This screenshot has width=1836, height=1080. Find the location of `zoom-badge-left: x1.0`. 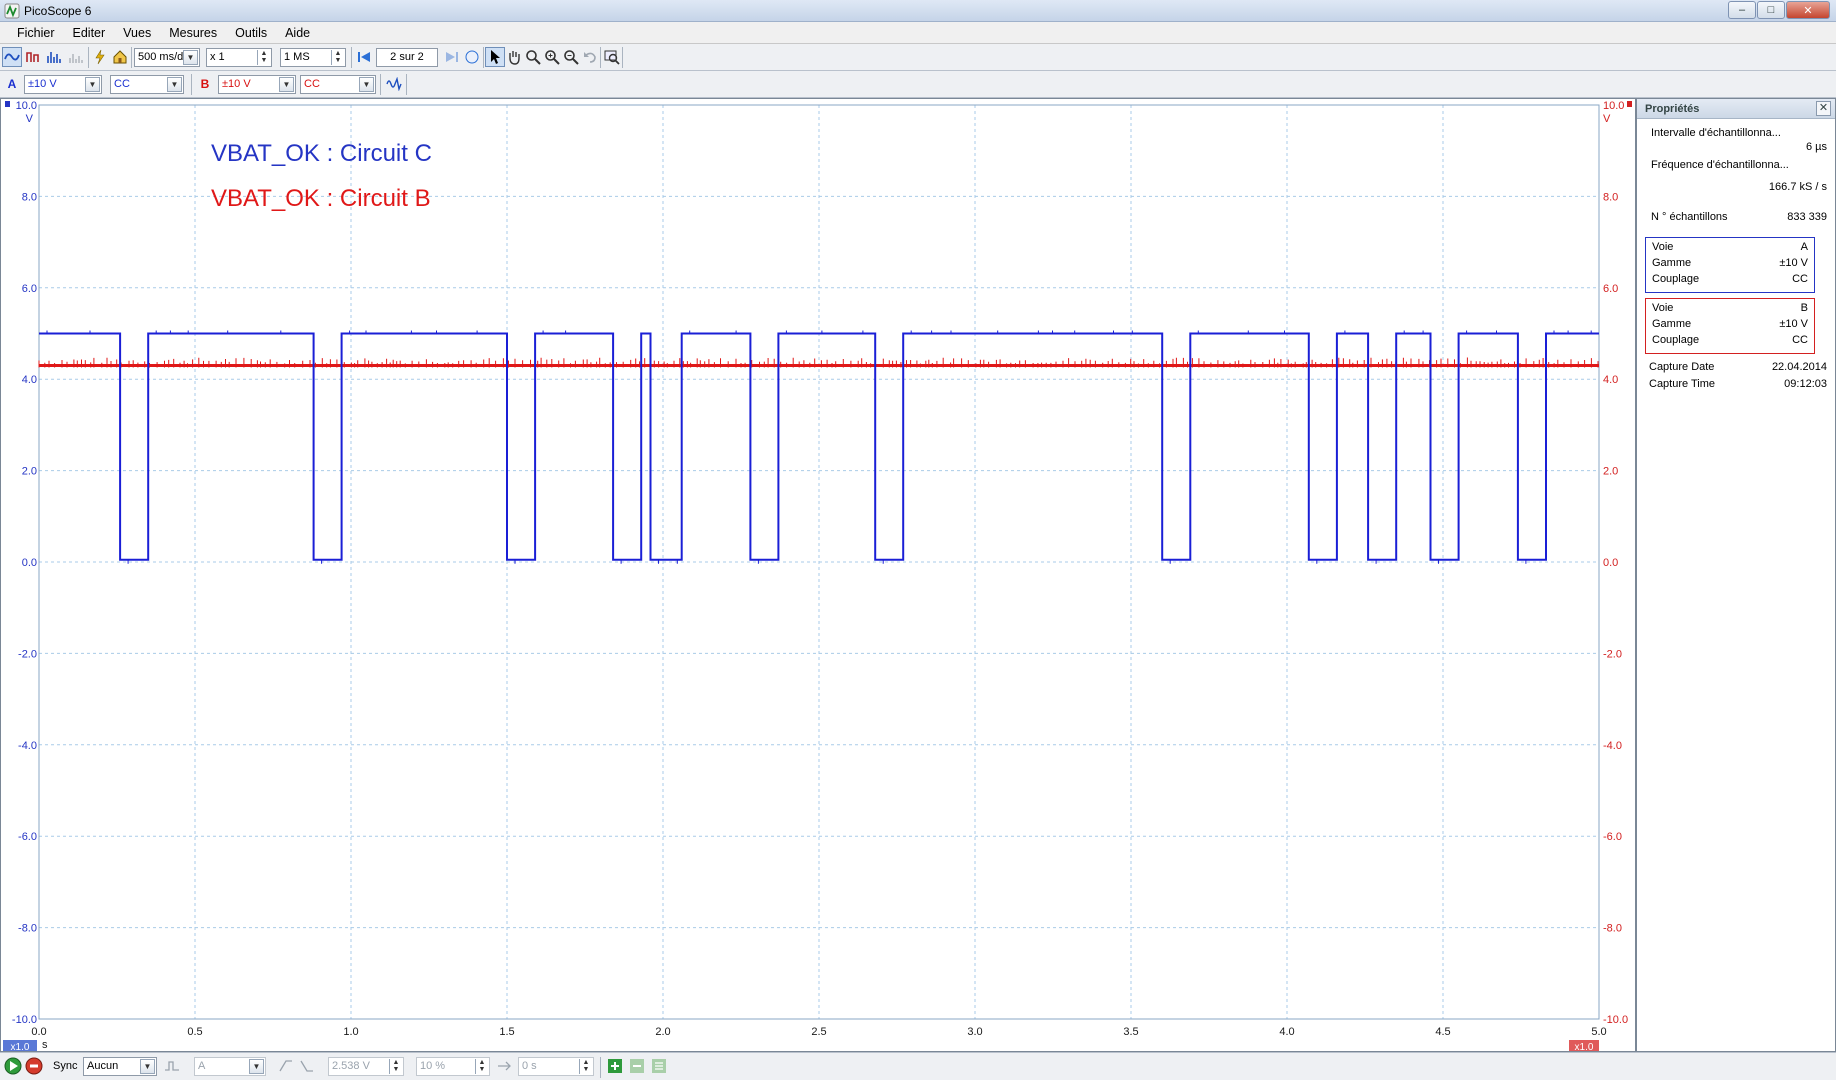

zoom-badge-left: x1.0 is located at coordinates (20, 1046).